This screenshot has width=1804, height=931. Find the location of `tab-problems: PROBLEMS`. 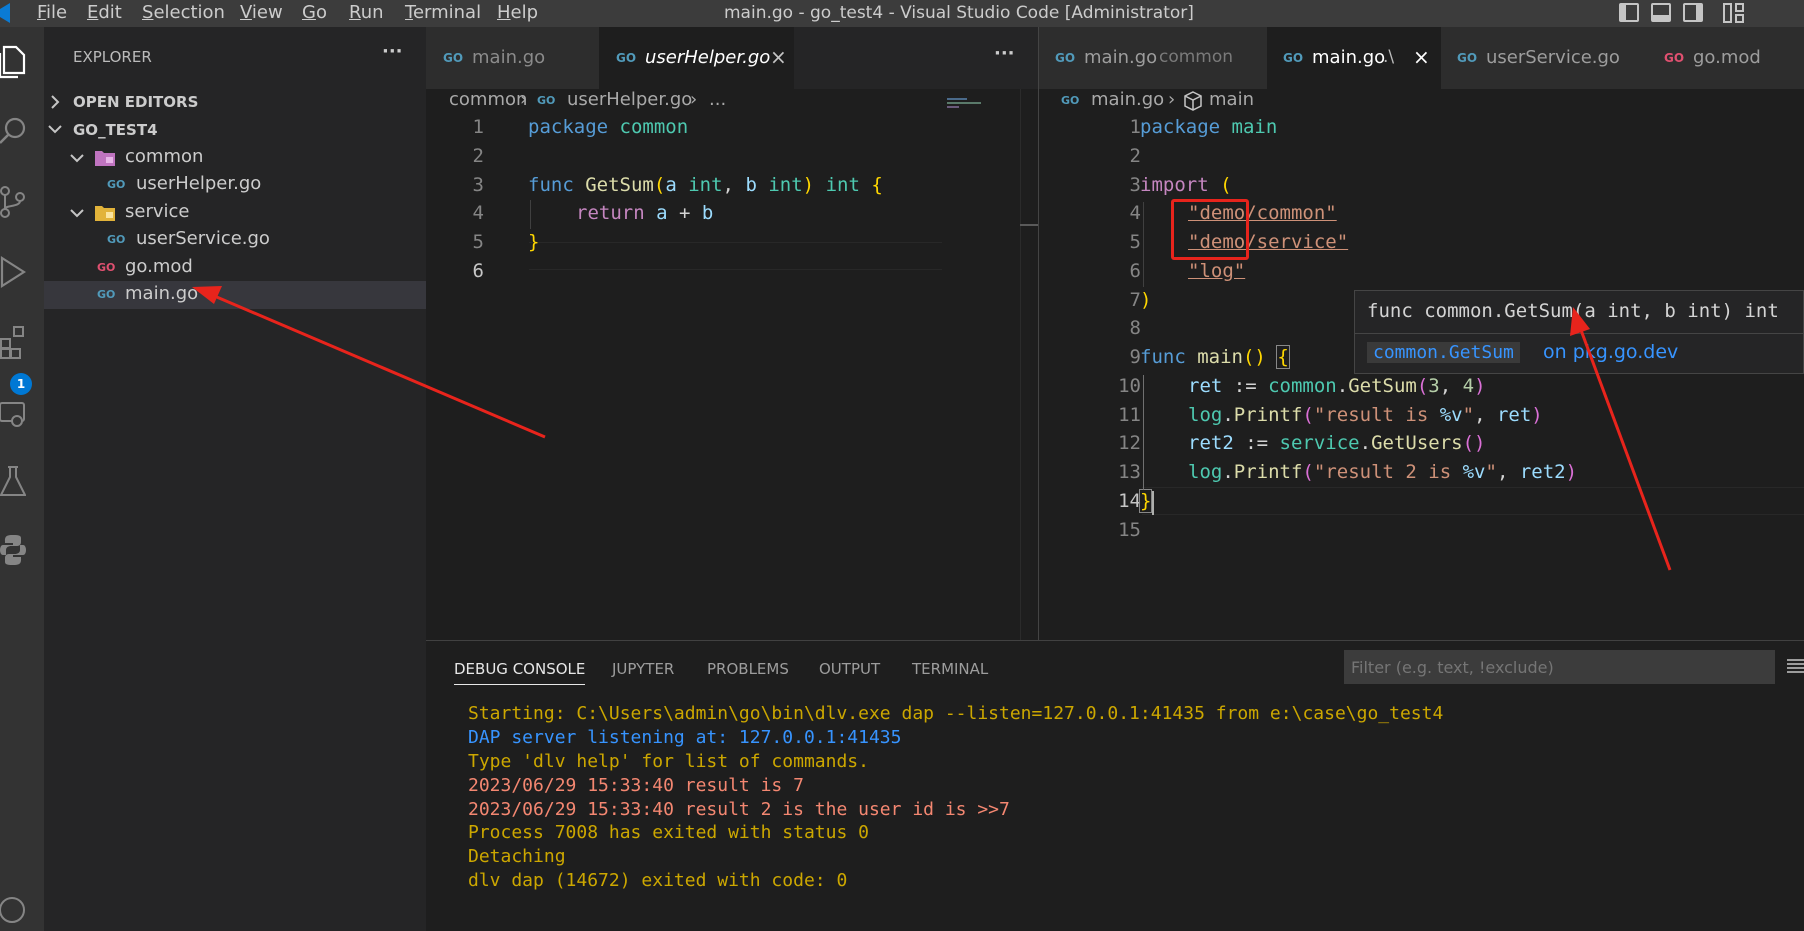

tab-problems: PROBLEMS is located at coordinates (748, 669).